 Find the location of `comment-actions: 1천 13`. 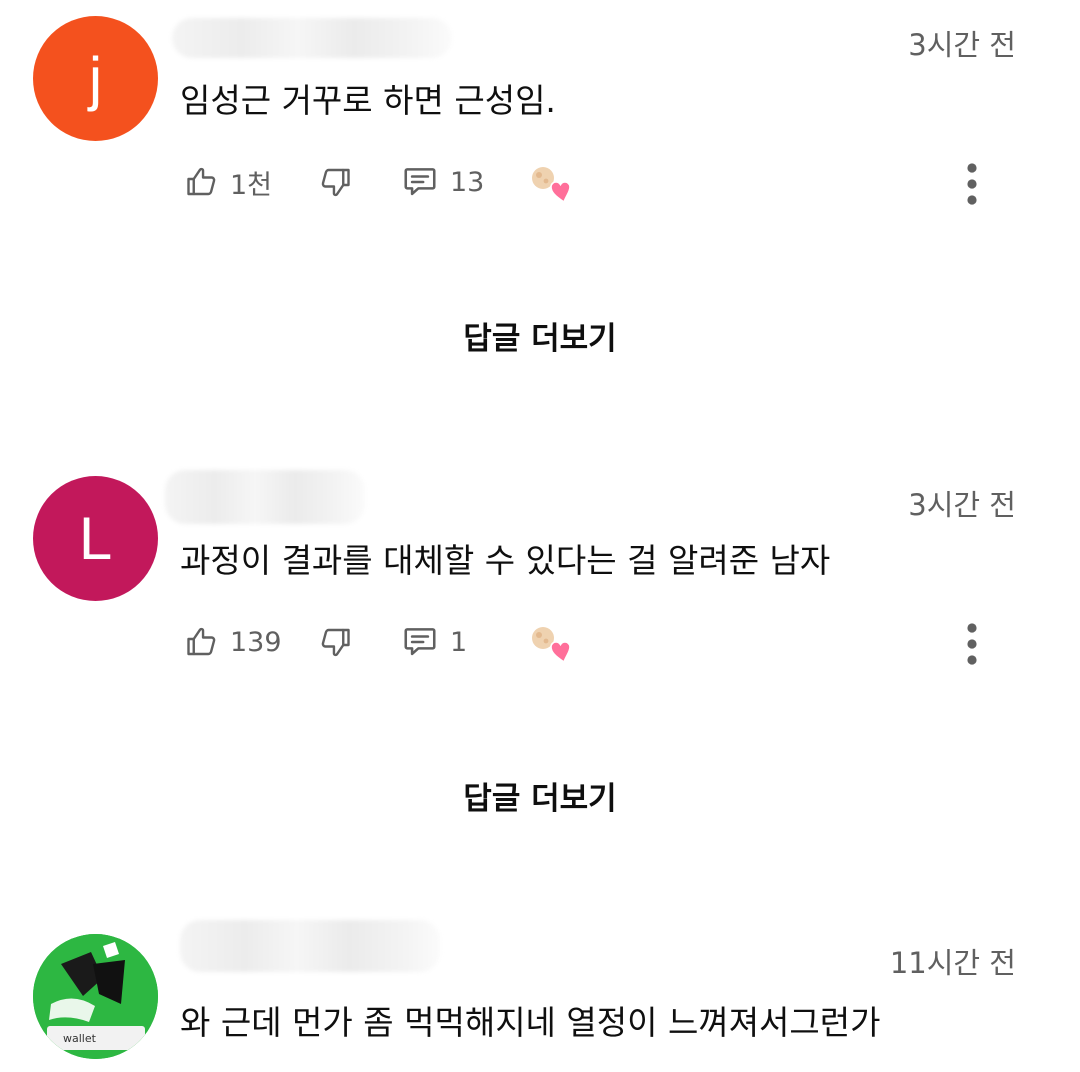

comment-actions: 1천 13 is located at coordinates (610, 183).